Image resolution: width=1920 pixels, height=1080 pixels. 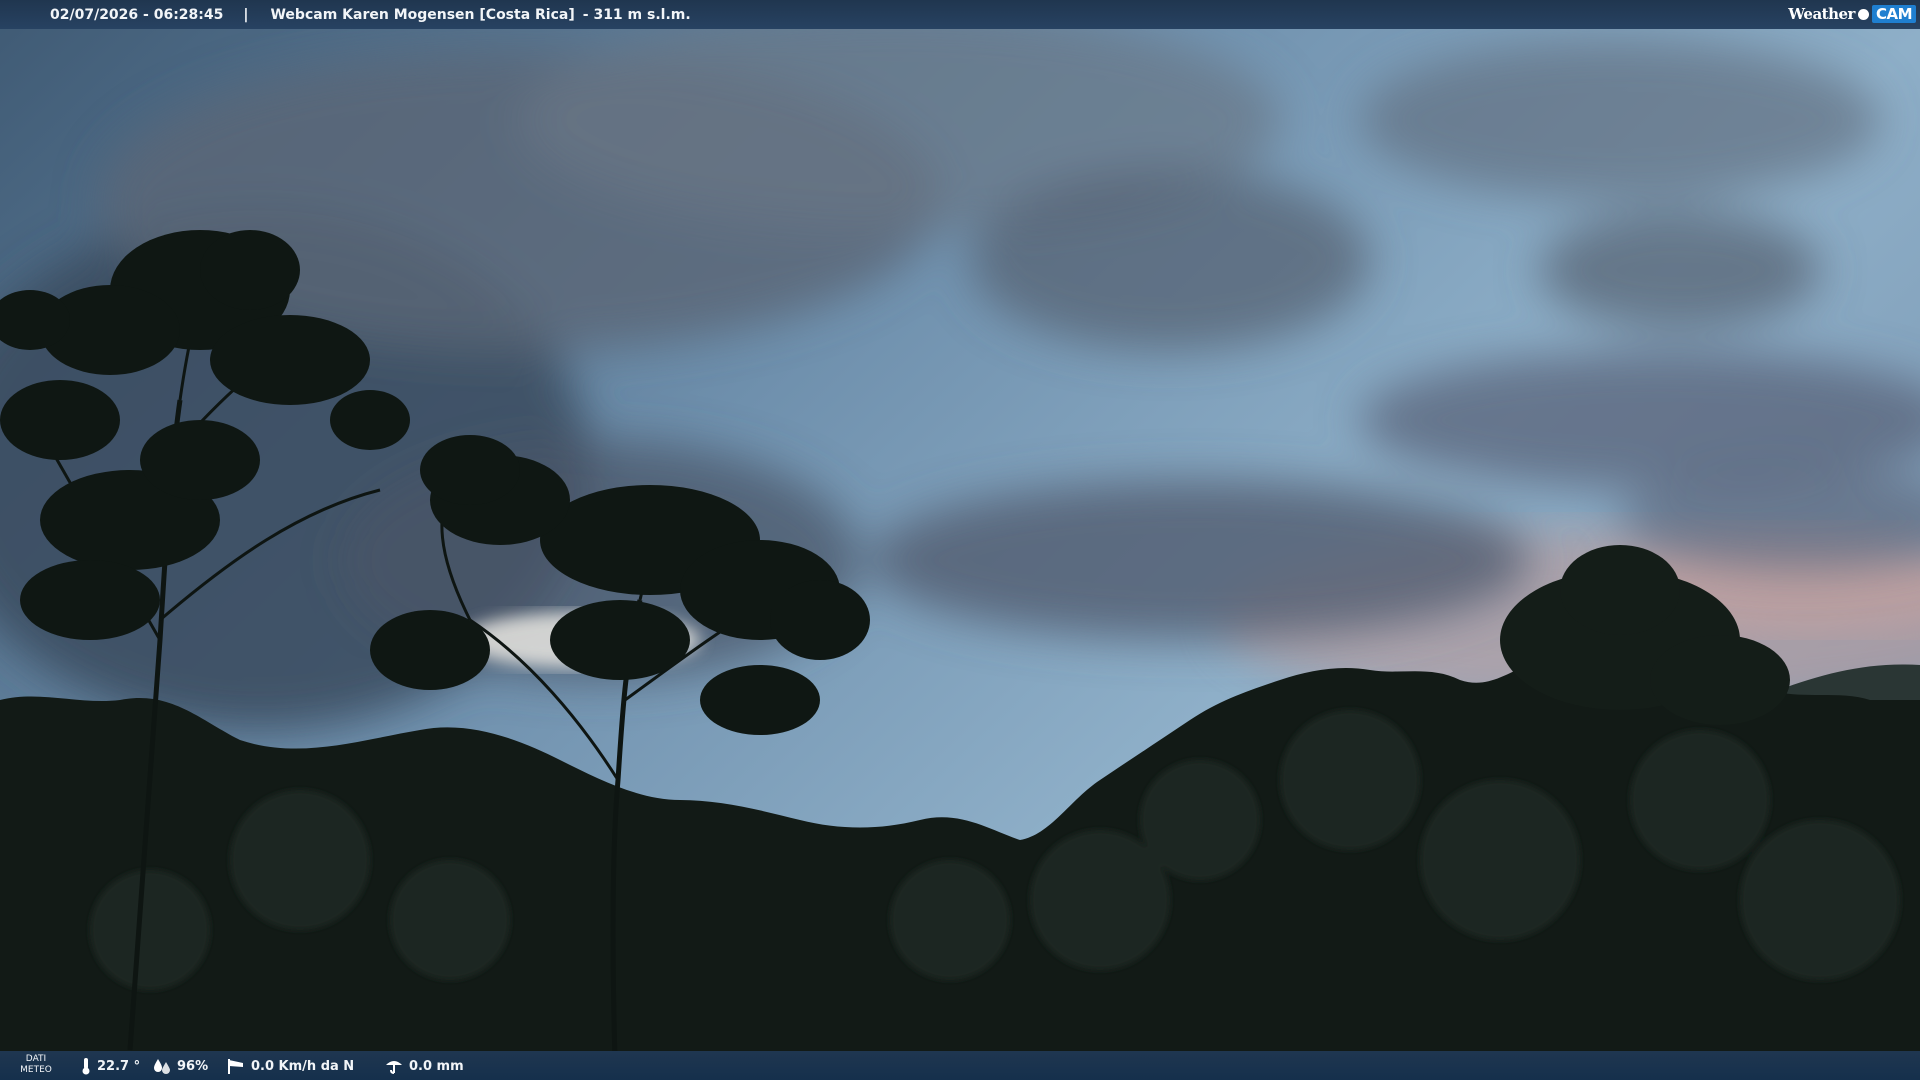 I want to click on rain-value: 0.0 mm, so click(x=436, y=1066).